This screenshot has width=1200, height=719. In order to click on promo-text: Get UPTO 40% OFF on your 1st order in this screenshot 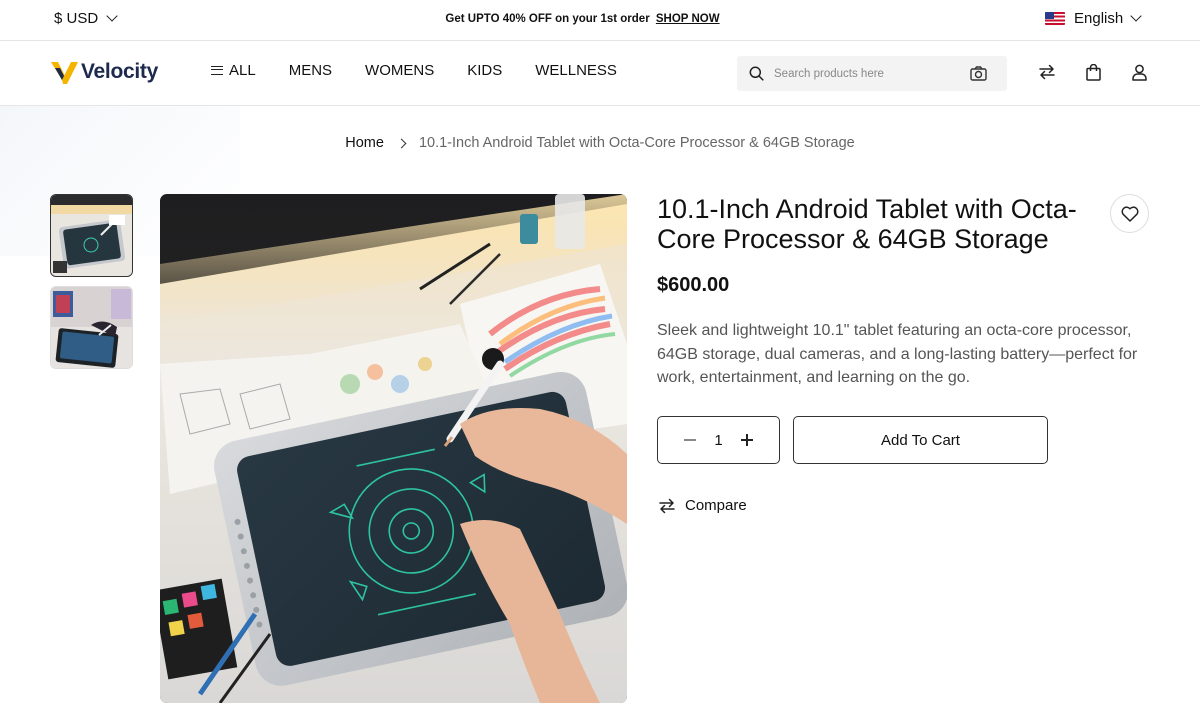, I will do `click(547, 19)`.